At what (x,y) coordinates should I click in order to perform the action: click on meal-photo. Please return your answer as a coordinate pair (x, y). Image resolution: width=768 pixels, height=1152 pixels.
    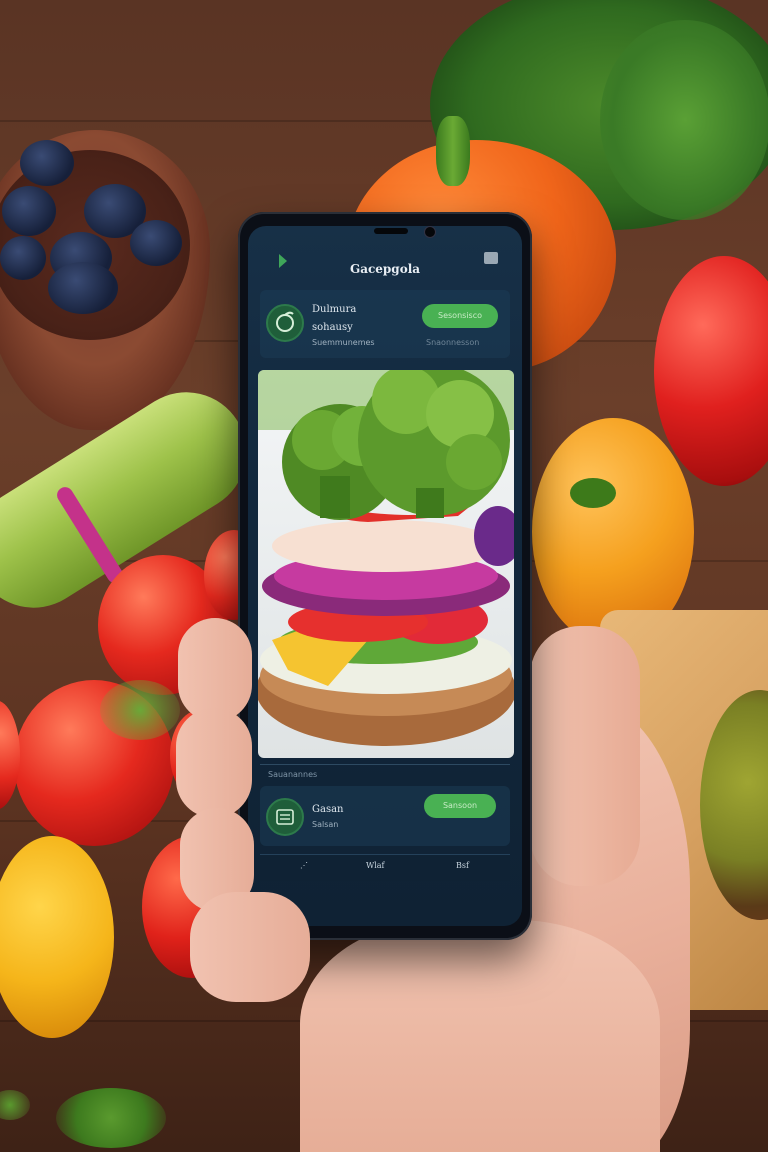
    Looking at the image, I should click on (386, 564).